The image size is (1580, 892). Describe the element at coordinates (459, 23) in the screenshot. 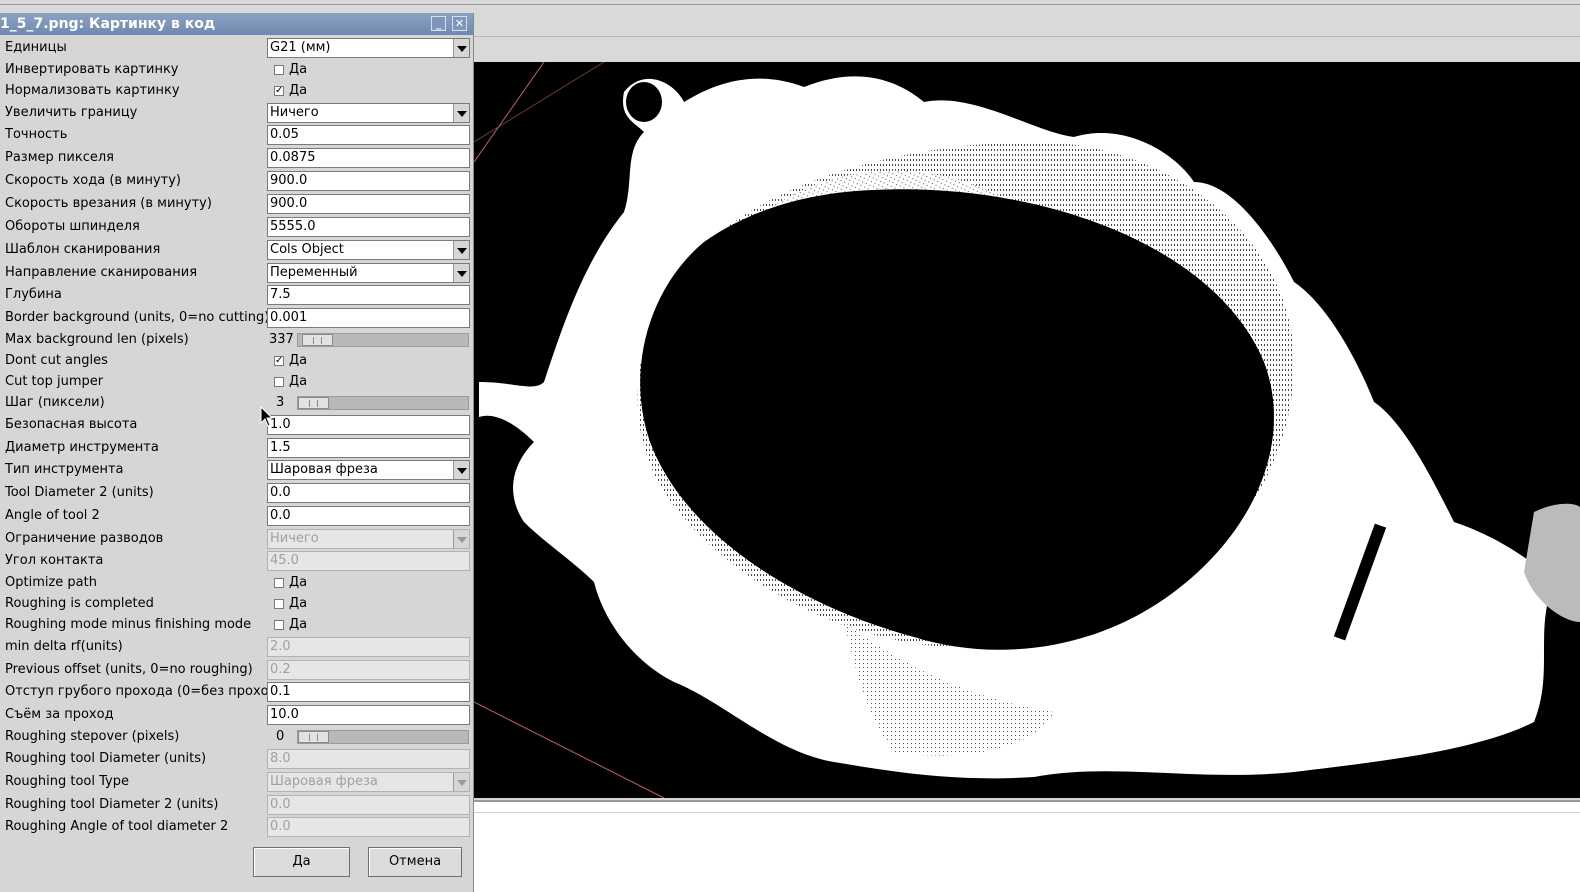

I see `close-button: ✕` at that location.